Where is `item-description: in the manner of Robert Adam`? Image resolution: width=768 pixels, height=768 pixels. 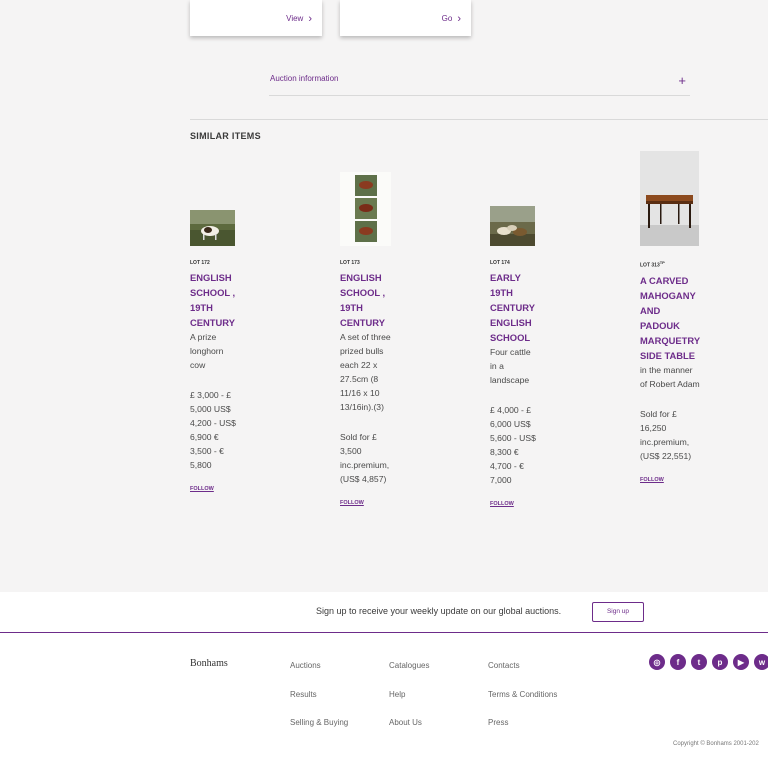 item-description: in the manner of Robert Adam is located at coordinates (670, 376).